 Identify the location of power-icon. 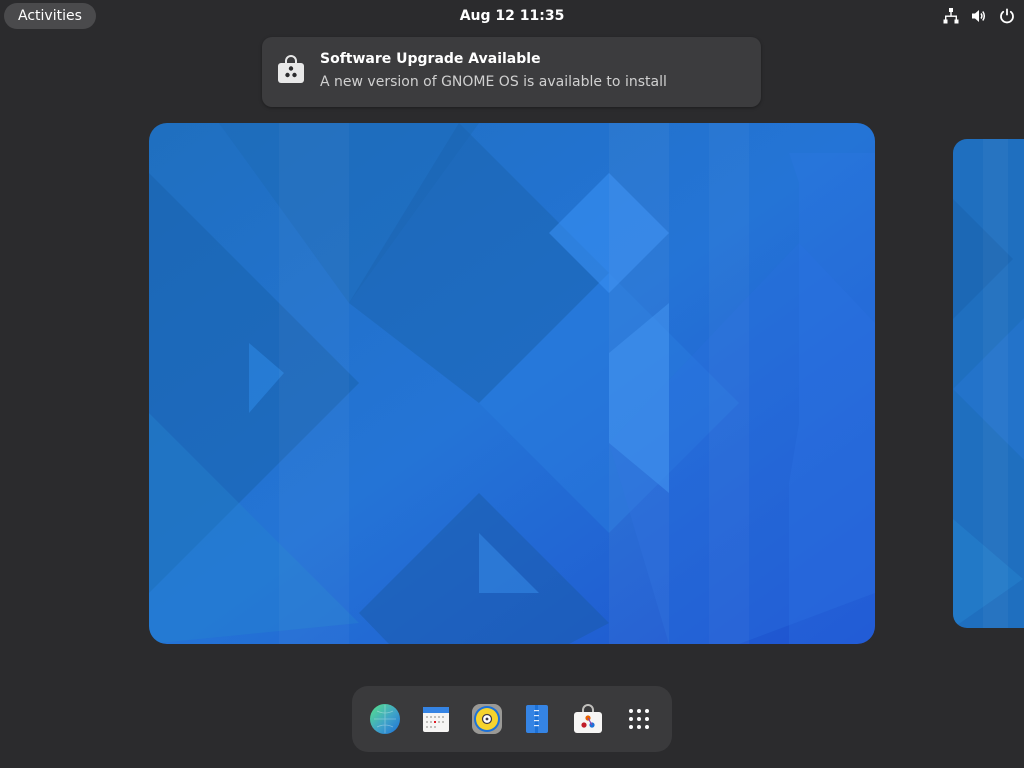
(1007, 16).